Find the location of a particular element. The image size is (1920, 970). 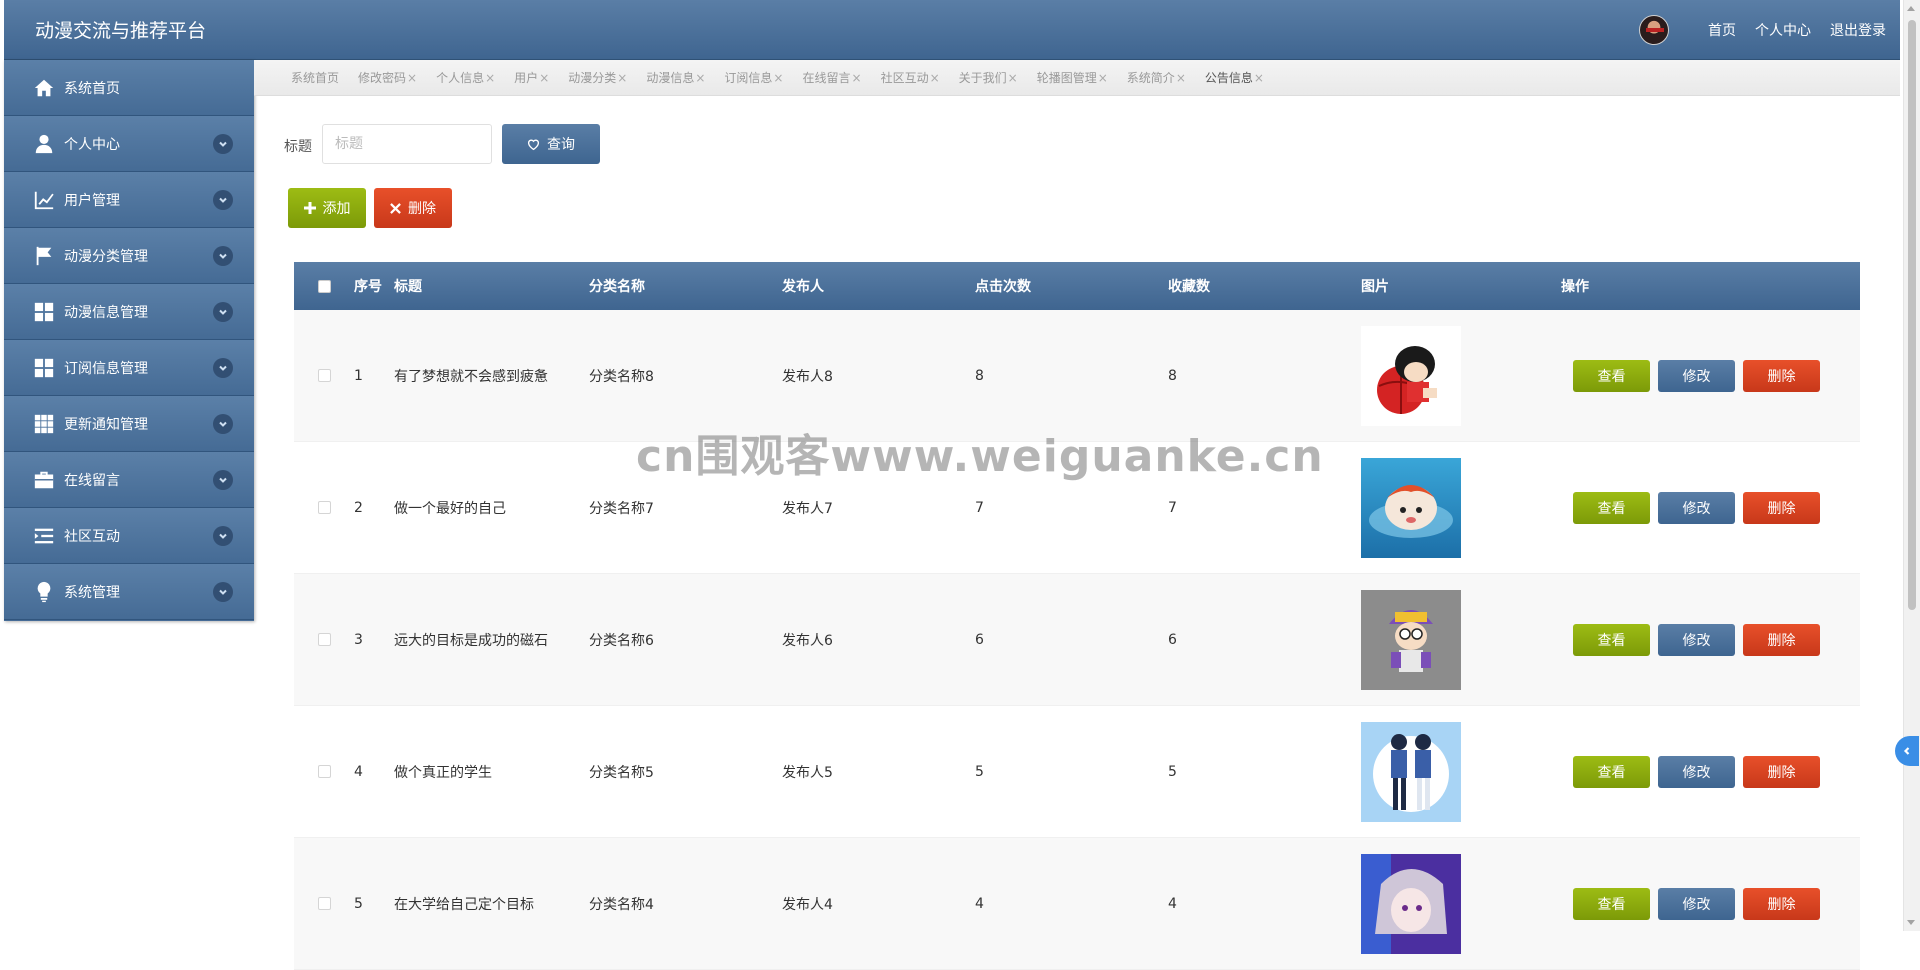

plus-icon is located at coordinates (309, 208).